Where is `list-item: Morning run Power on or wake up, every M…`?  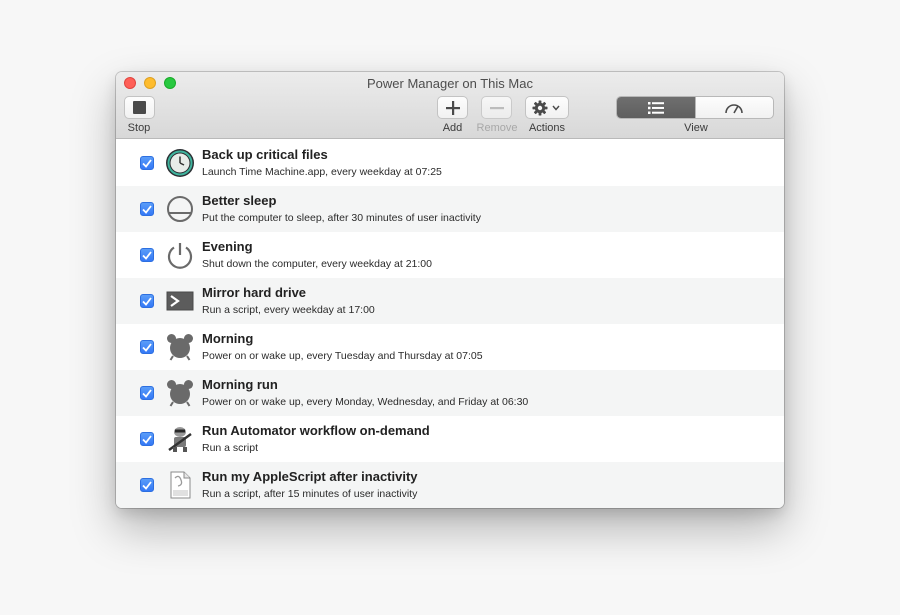 list-item: Morning run Power on or wake up, every M… is located at coordinates (450, 393).